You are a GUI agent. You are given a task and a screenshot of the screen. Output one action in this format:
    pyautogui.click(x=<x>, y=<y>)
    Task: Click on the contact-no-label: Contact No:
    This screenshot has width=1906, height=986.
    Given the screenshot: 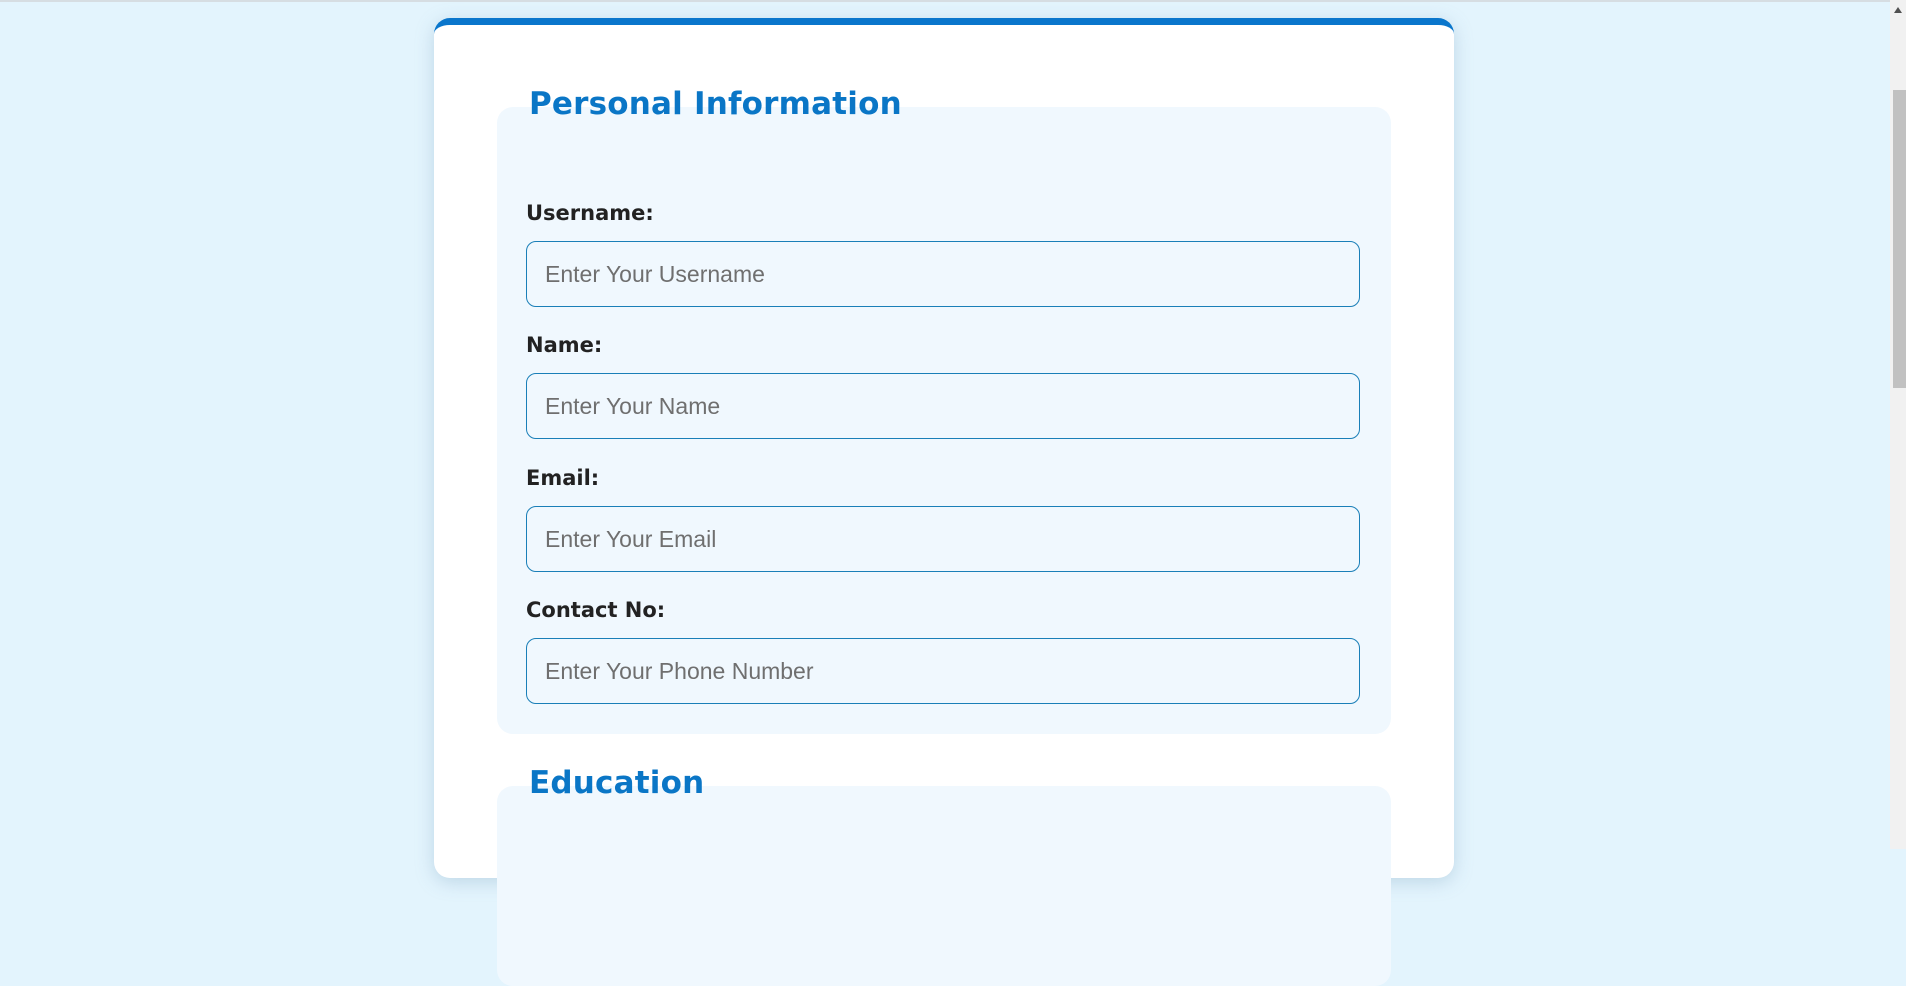 What is the action you would take?
    pyautogui.click(x=596, y=610)
    